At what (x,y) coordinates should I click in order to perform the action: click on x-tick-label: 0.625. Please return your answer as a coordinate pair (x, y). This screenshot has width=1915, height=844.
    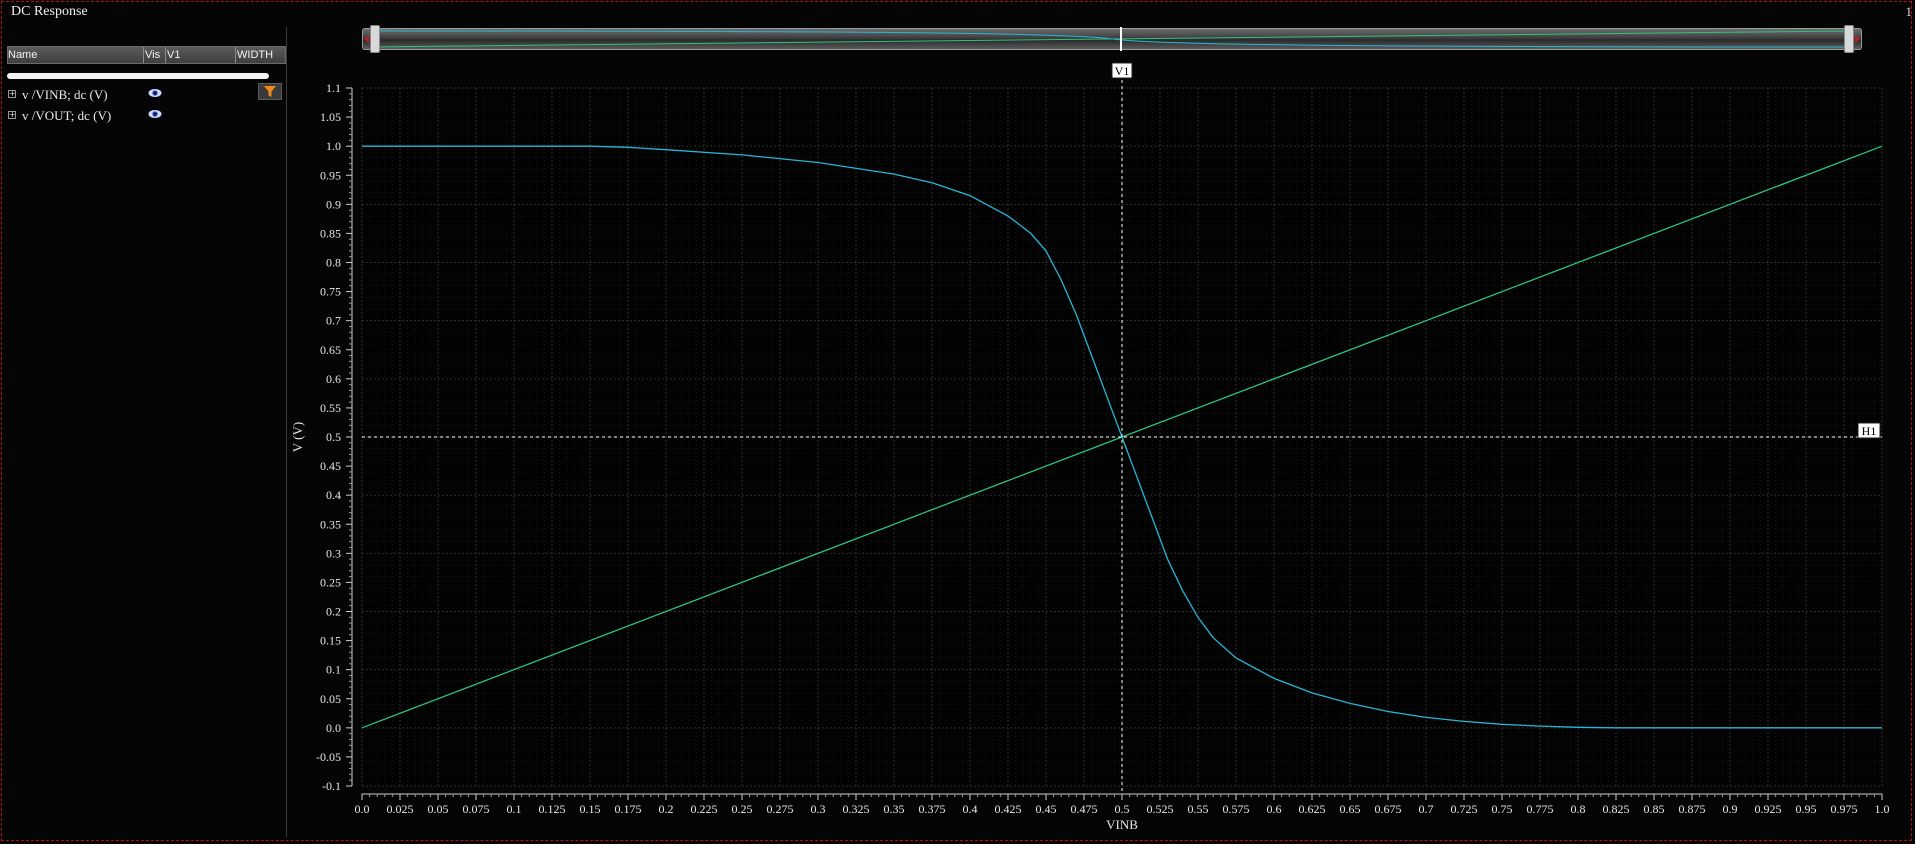
    Looking at the image, I should click on (1312, 809).